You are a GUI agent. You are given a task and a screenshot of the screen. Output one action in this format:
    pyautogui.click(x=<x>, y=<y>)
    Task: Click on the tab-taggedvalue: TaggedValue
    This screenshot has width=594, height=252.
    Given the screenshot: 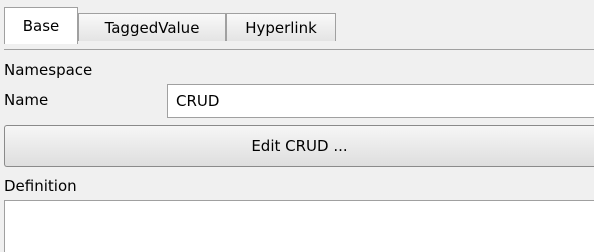 What is the action you would take?
    pyautogui.click(x=152, y=27)
    